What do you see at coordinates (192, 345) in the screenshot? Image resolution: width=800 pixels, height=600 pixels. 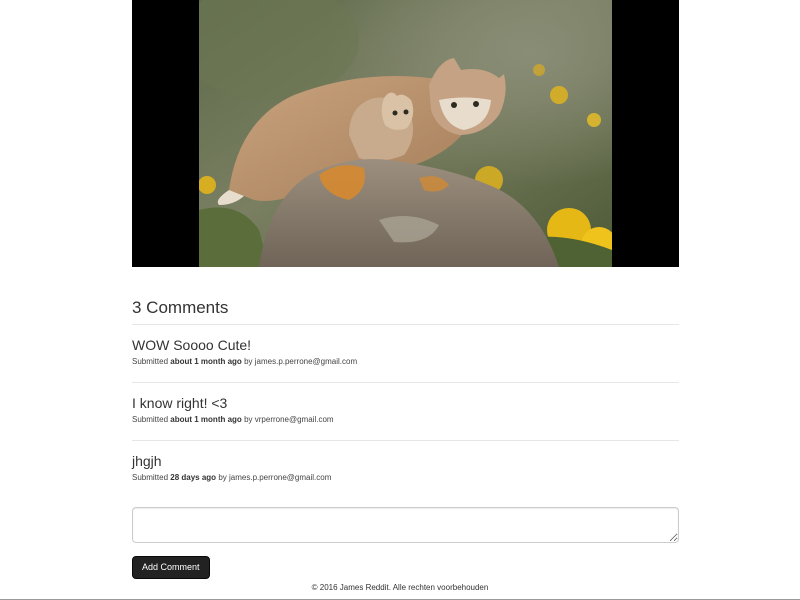 I see `comment-text: WOW Soooo Cute!` at bounding box center [192, 345].